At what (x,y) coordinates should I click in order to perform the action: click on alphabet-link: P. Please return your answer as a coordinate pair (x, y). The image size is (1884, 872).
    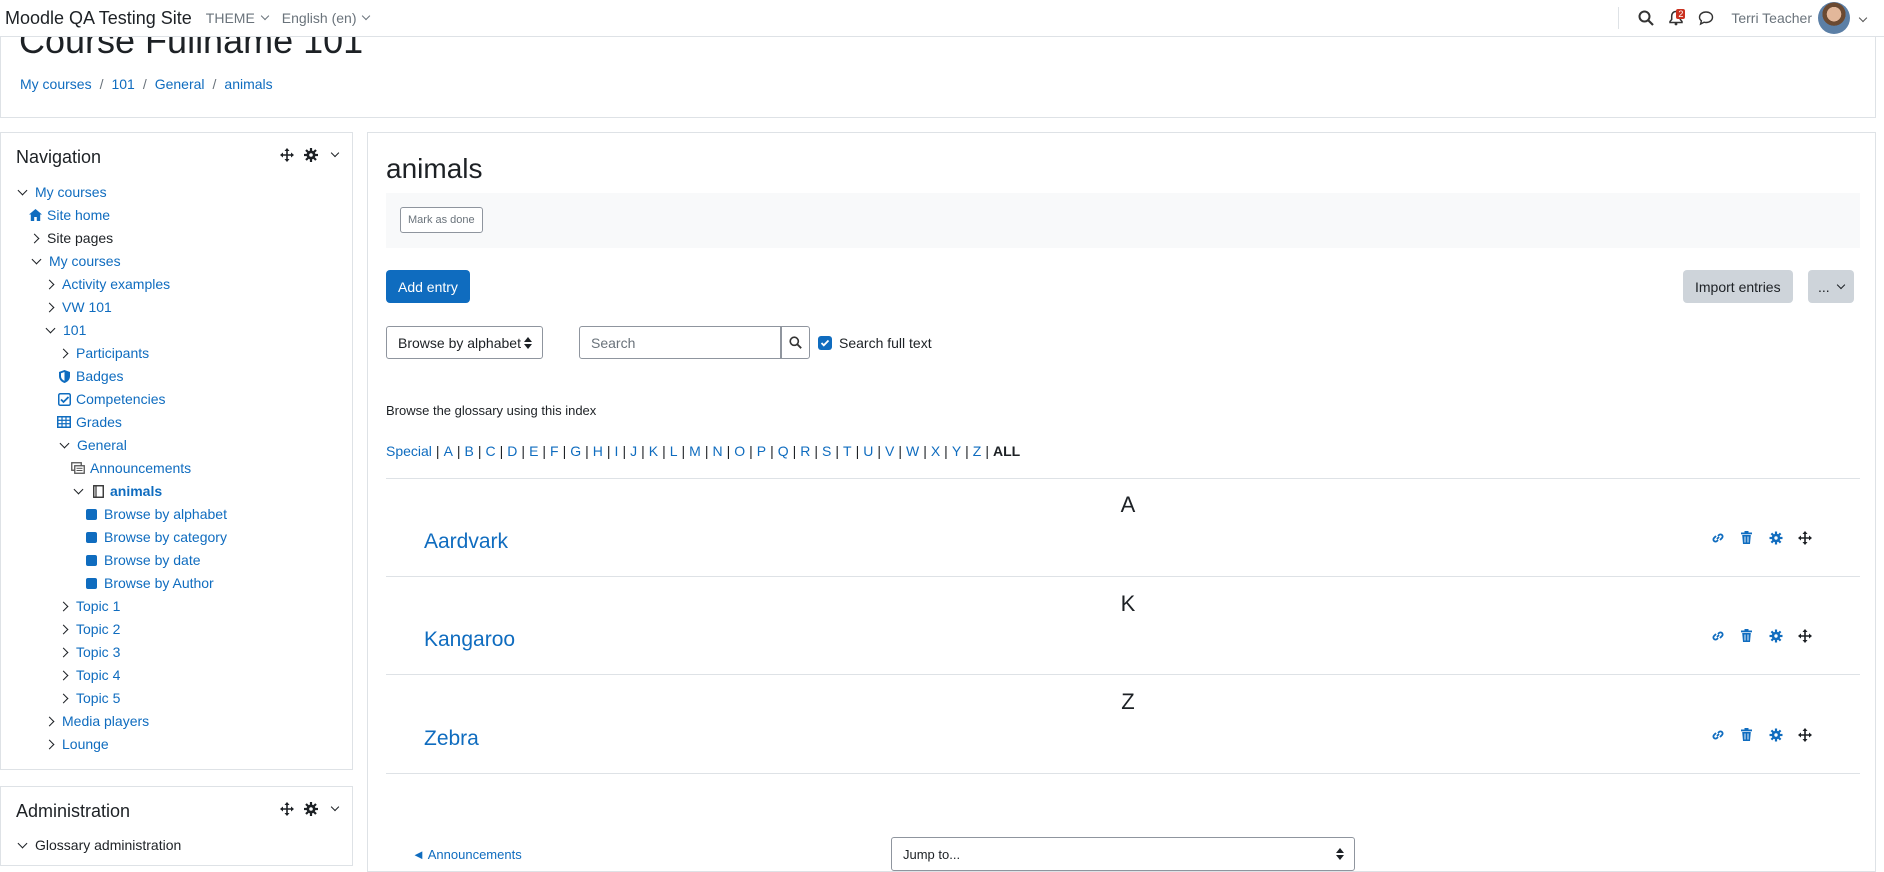
    Looking at the image, I should click on (761, 451).